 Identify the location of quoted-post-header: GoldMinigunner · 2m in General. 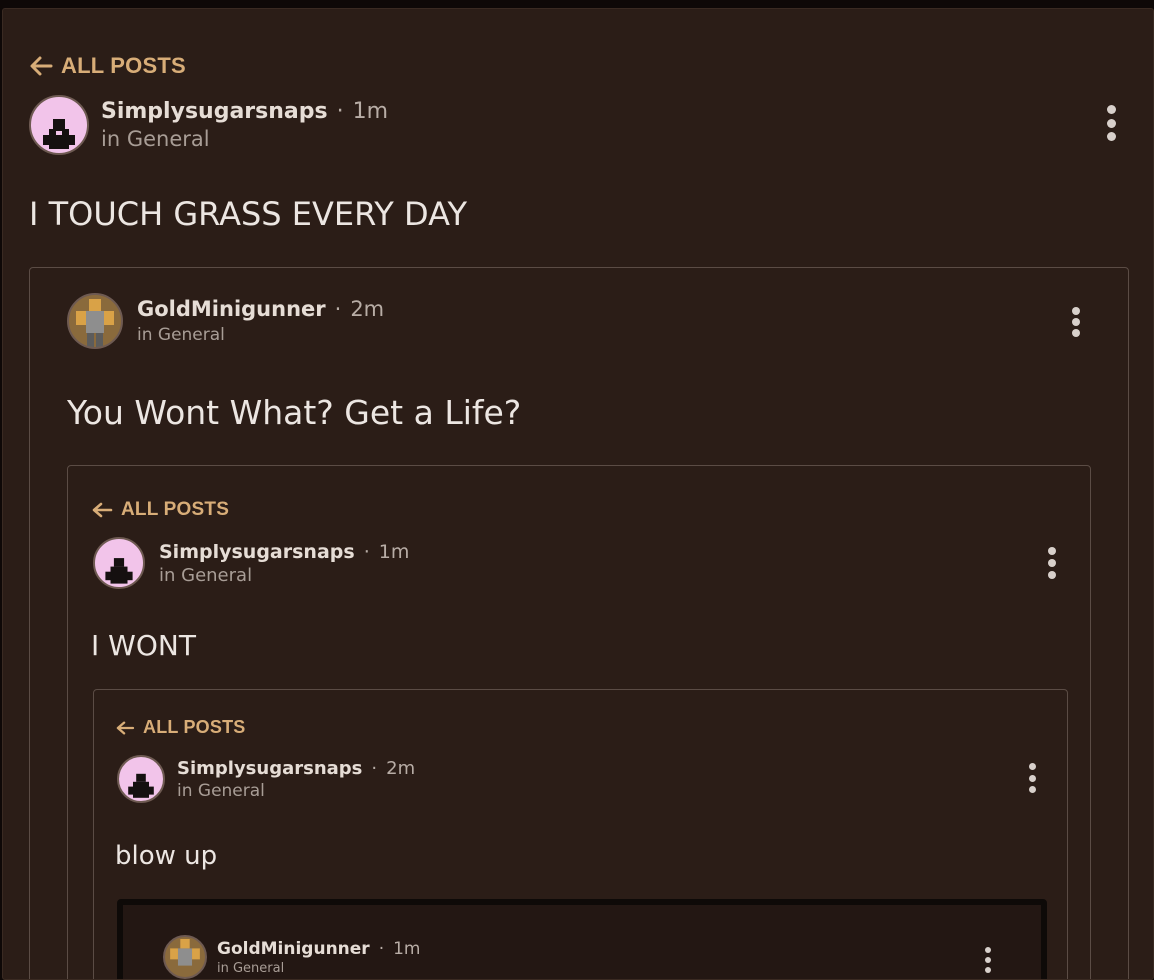
(225, 321).